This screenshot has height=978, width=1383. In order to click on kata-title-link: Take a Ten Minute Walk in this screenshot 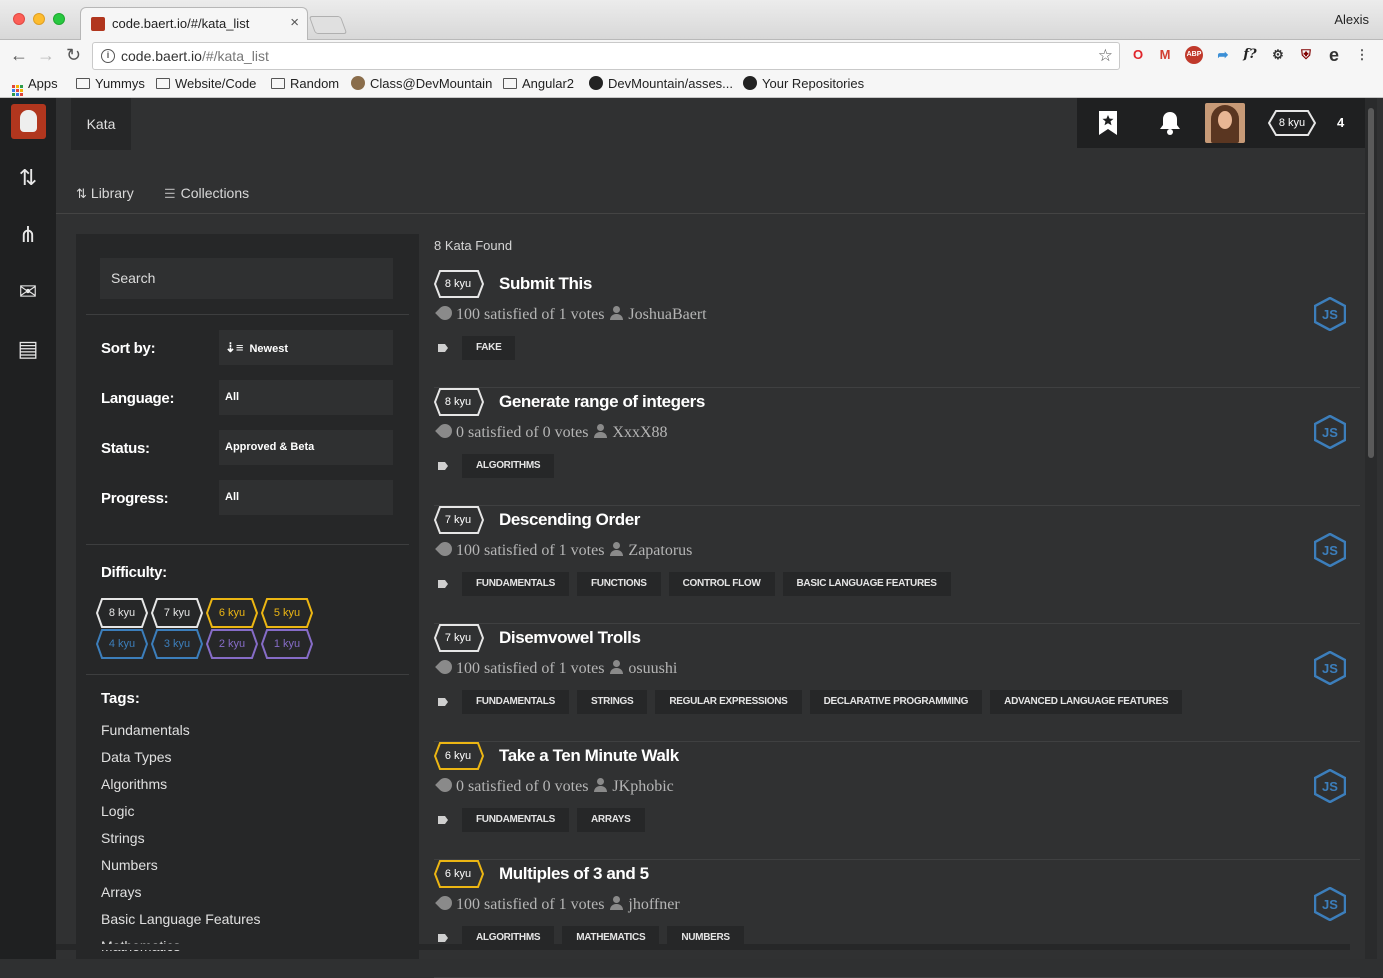, I will do `click(589, 756)`.